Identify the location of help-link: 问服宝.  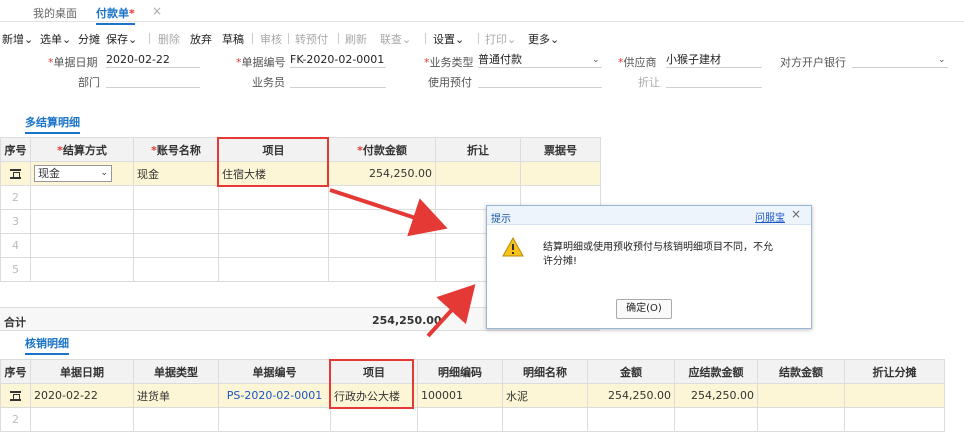
(770, 216).